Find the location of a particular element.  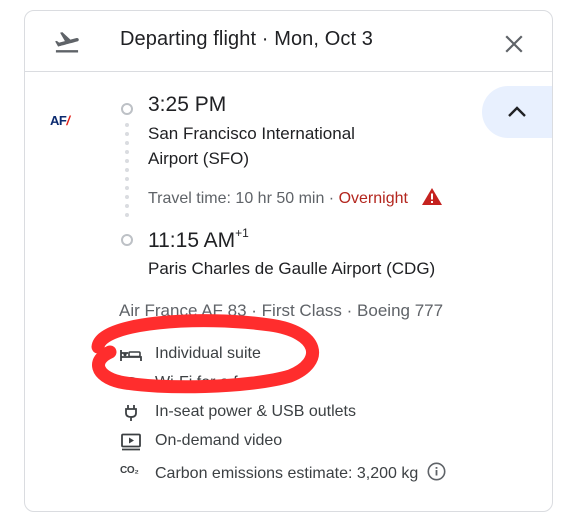

airline-logo-text: AF is located at coordinates (58, 120).